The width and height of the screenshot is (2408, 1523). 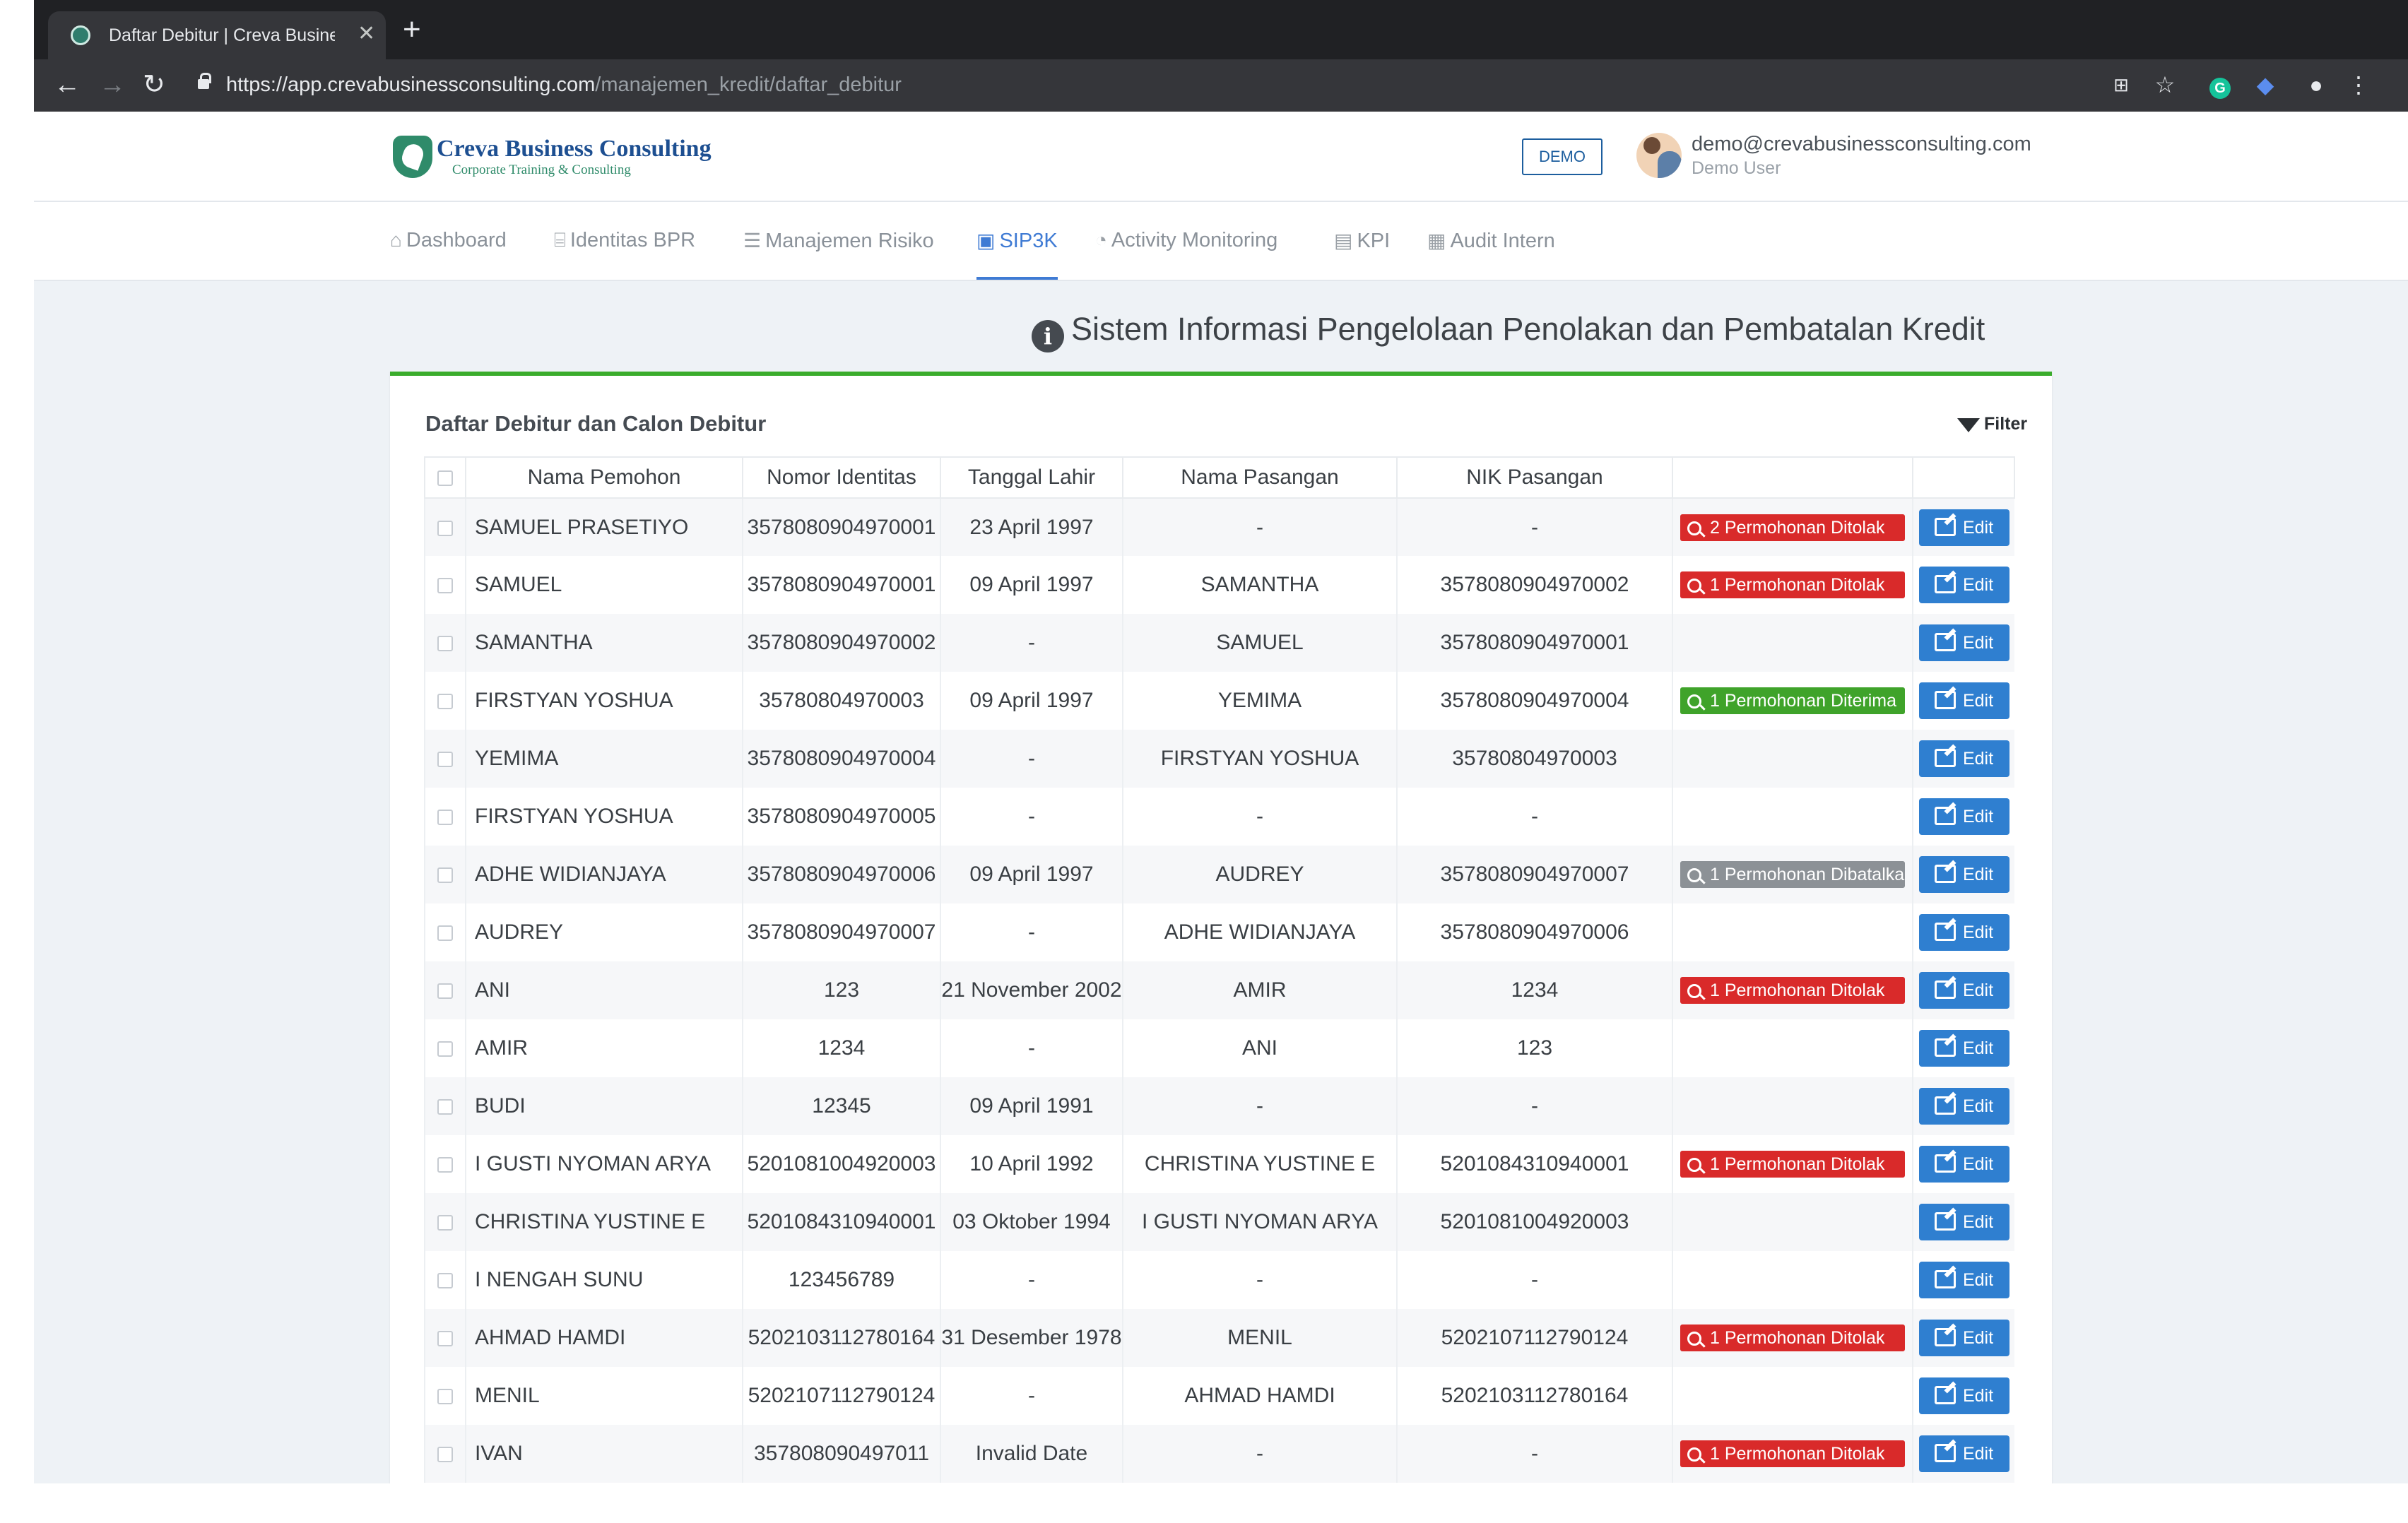 I want to click on table-row: FIRSTYAN YOSHUA 3578080904970005- - - Edit, so click(x=1219, y=817).